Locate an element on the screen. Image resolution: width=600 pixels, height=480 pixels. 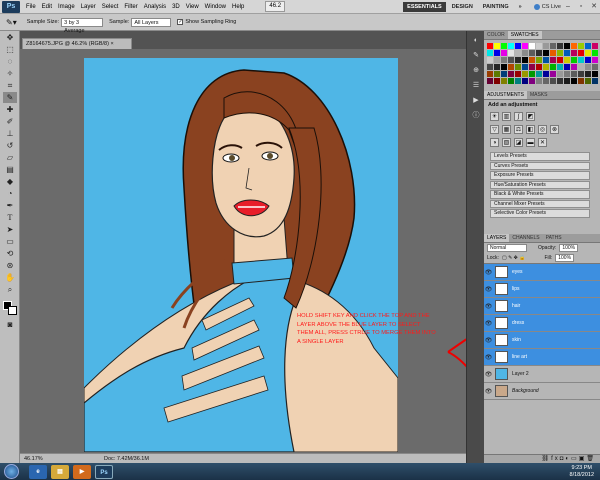
sample-select: All Layers is located at coordinates (151, 22).